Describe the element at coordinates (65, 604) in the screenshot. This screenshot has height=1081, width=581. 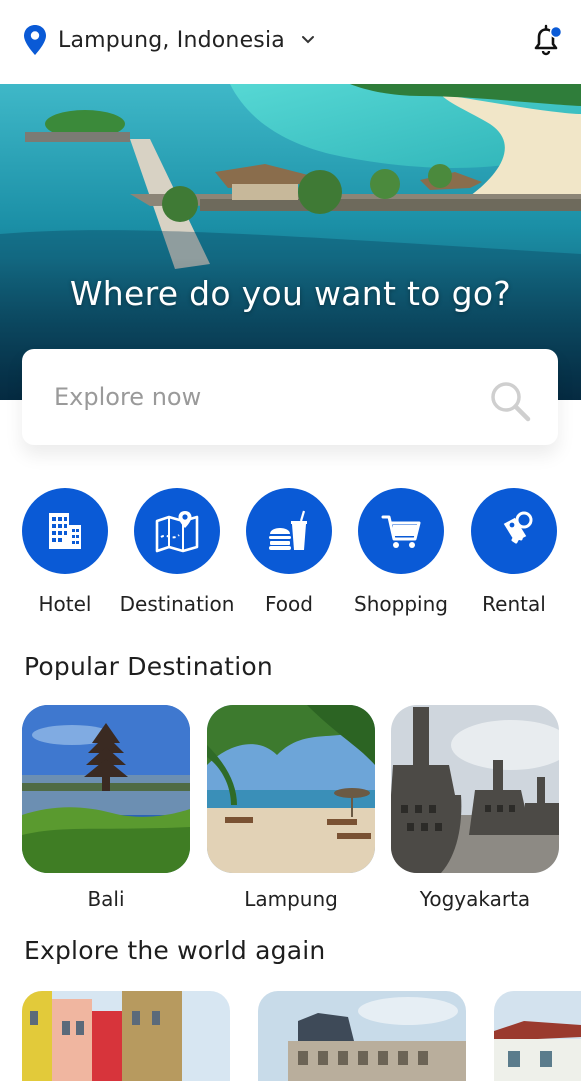
I see `category-label: Hotel` at that location.